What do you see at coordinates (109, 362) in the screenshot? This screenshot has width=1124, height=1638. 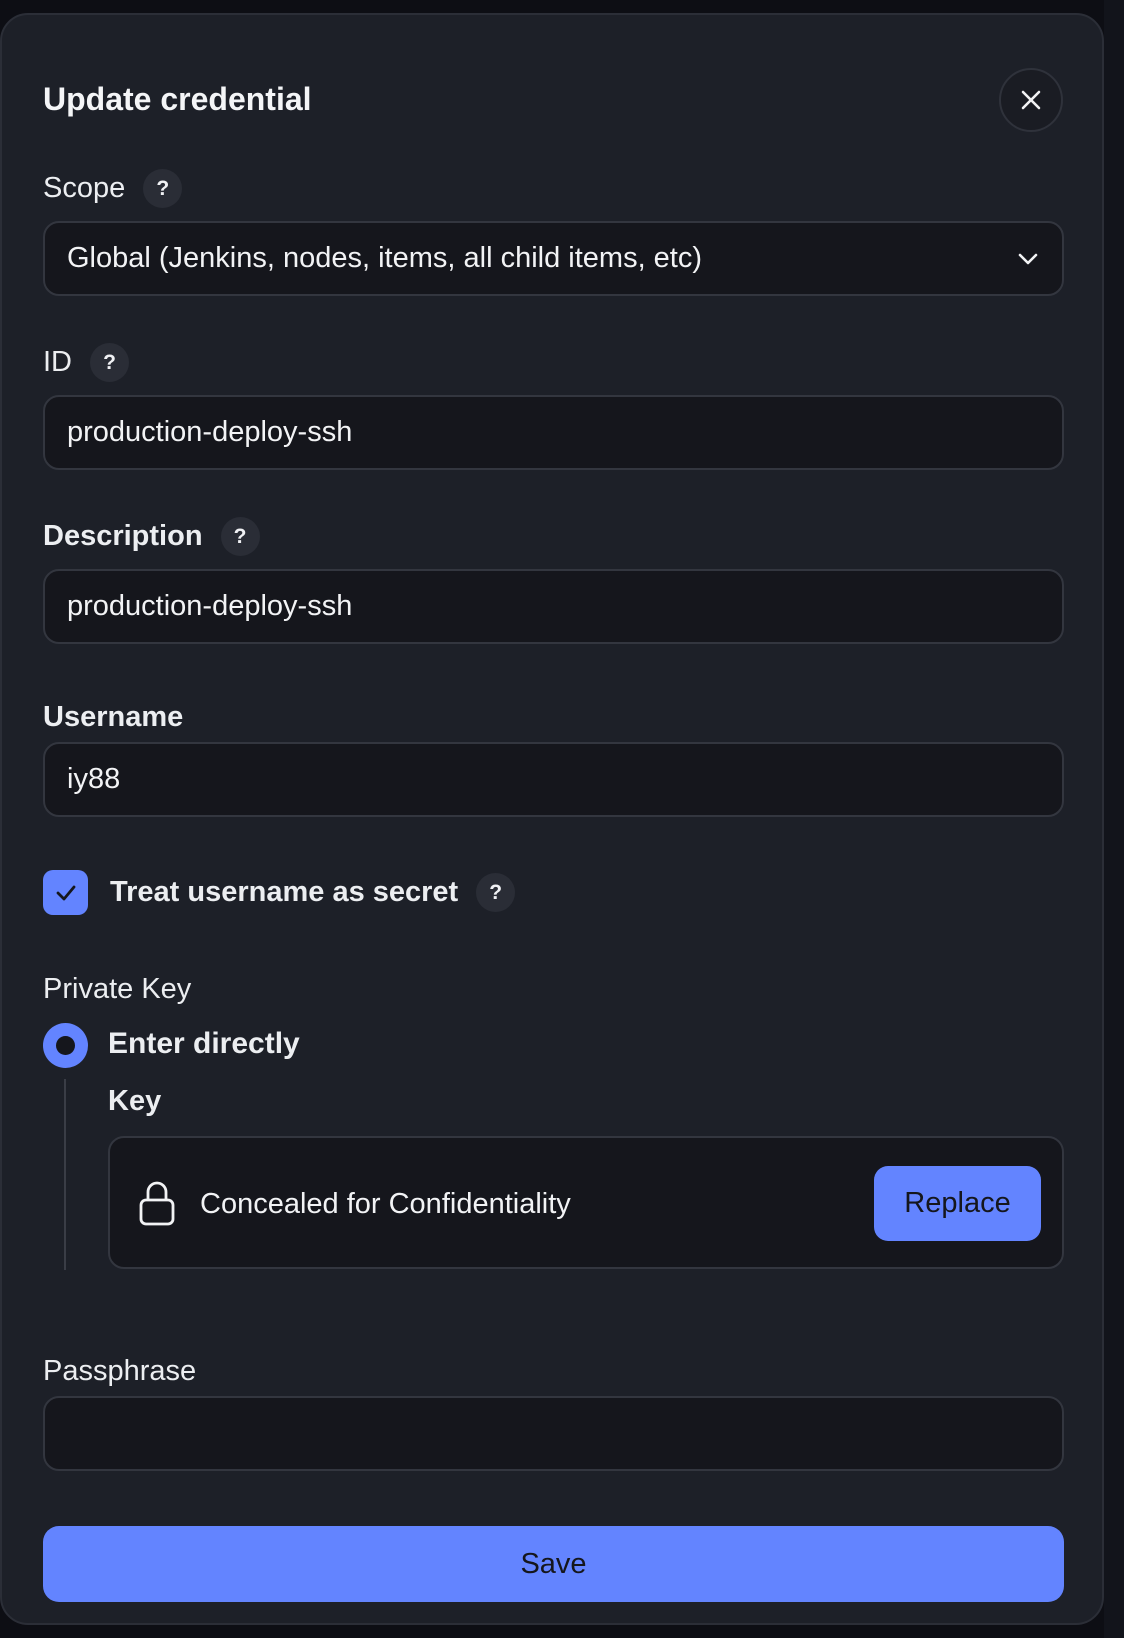 I see `id-help-button: ?` at bounding box center [109, 362].